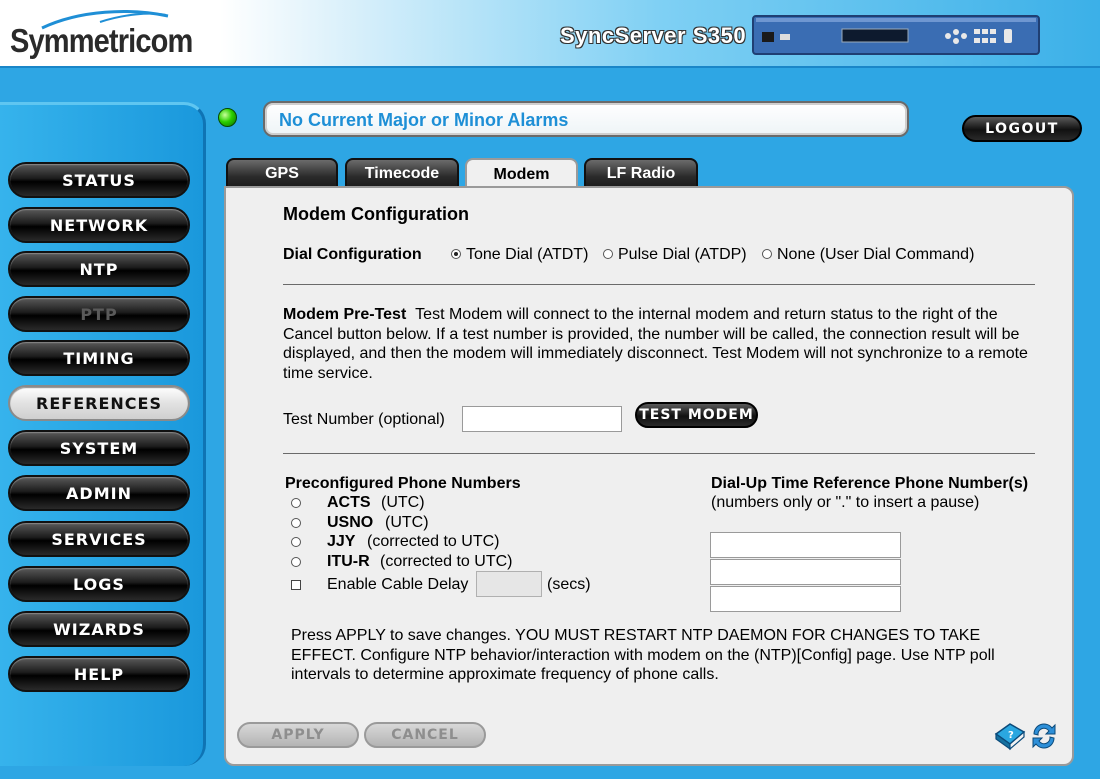 The image size is (1100, 779). What do you see at coordinates (519, 255) in the screenshot?
I see `dial-option-tone: Tone Dial (ATDT)` at bounding box center [519, 255].